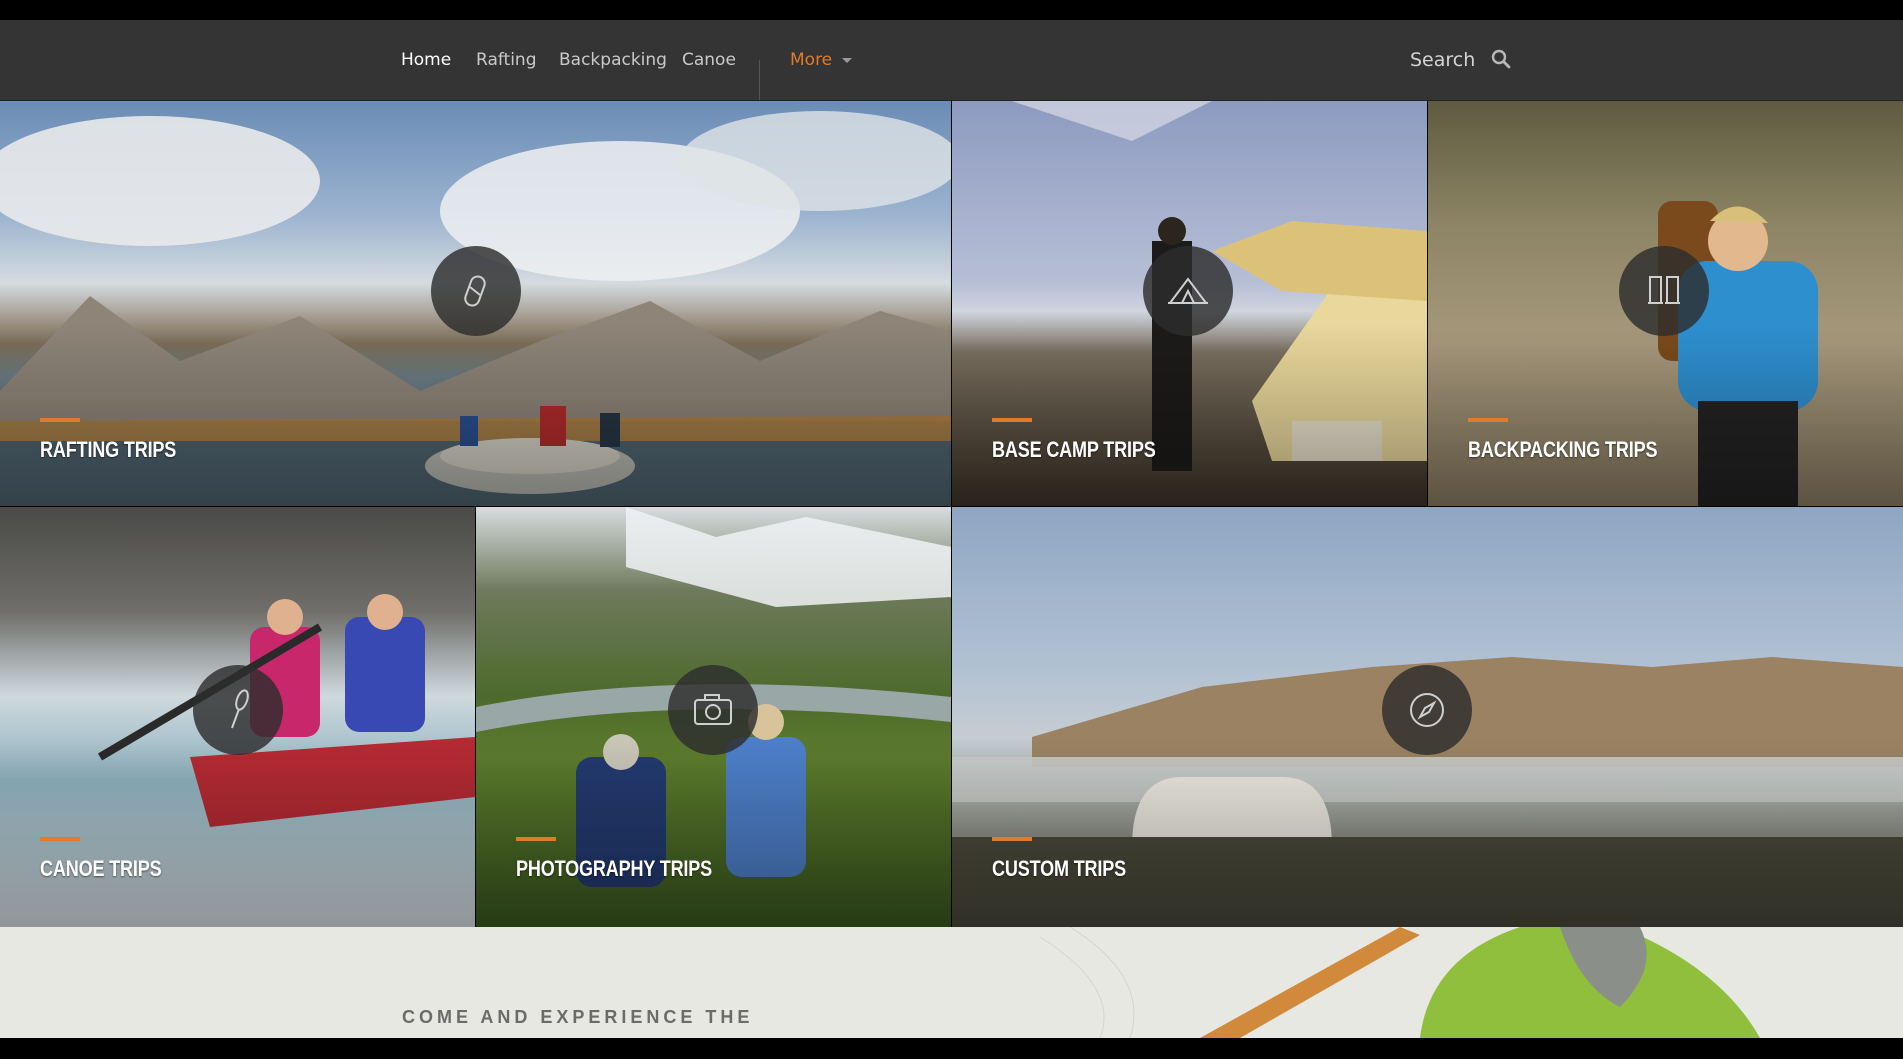  Describe the element at coordinates (426, 60) in the screenshot. I see `nav-home: Home` at that location.